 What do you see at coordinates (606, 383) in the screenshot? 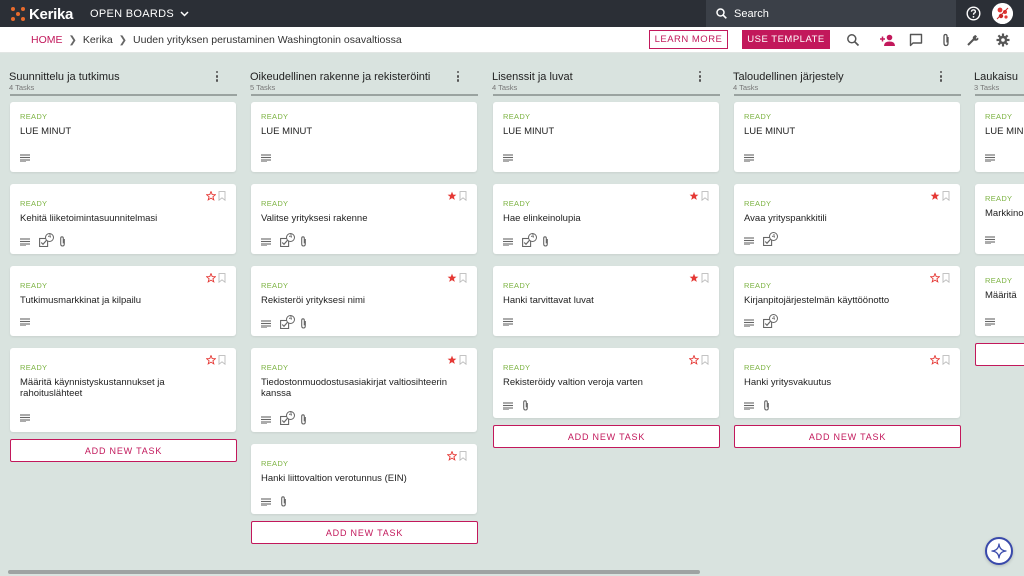
I see `task-card: READY Rekisteröidy valtion veroja varten` at bounding box center [606, 383].